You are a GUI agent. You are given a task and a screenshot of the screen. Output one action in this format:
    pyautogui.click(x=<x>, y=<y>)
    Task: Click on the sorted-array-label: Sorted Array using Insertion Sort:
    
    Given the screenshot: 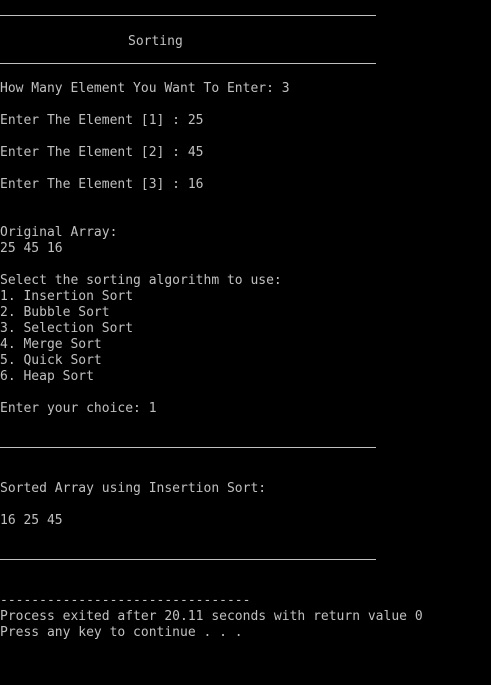 What is the action you would take?
    pyautogui.click(x=133, y=488)
    